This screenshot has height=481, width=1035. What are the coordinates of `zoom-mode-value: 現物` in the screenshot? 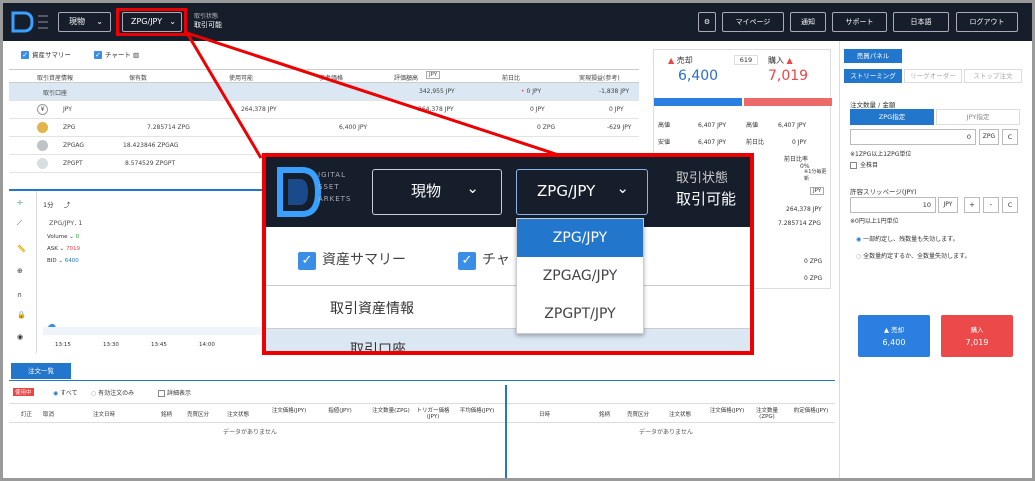 It's located at (426, 191).